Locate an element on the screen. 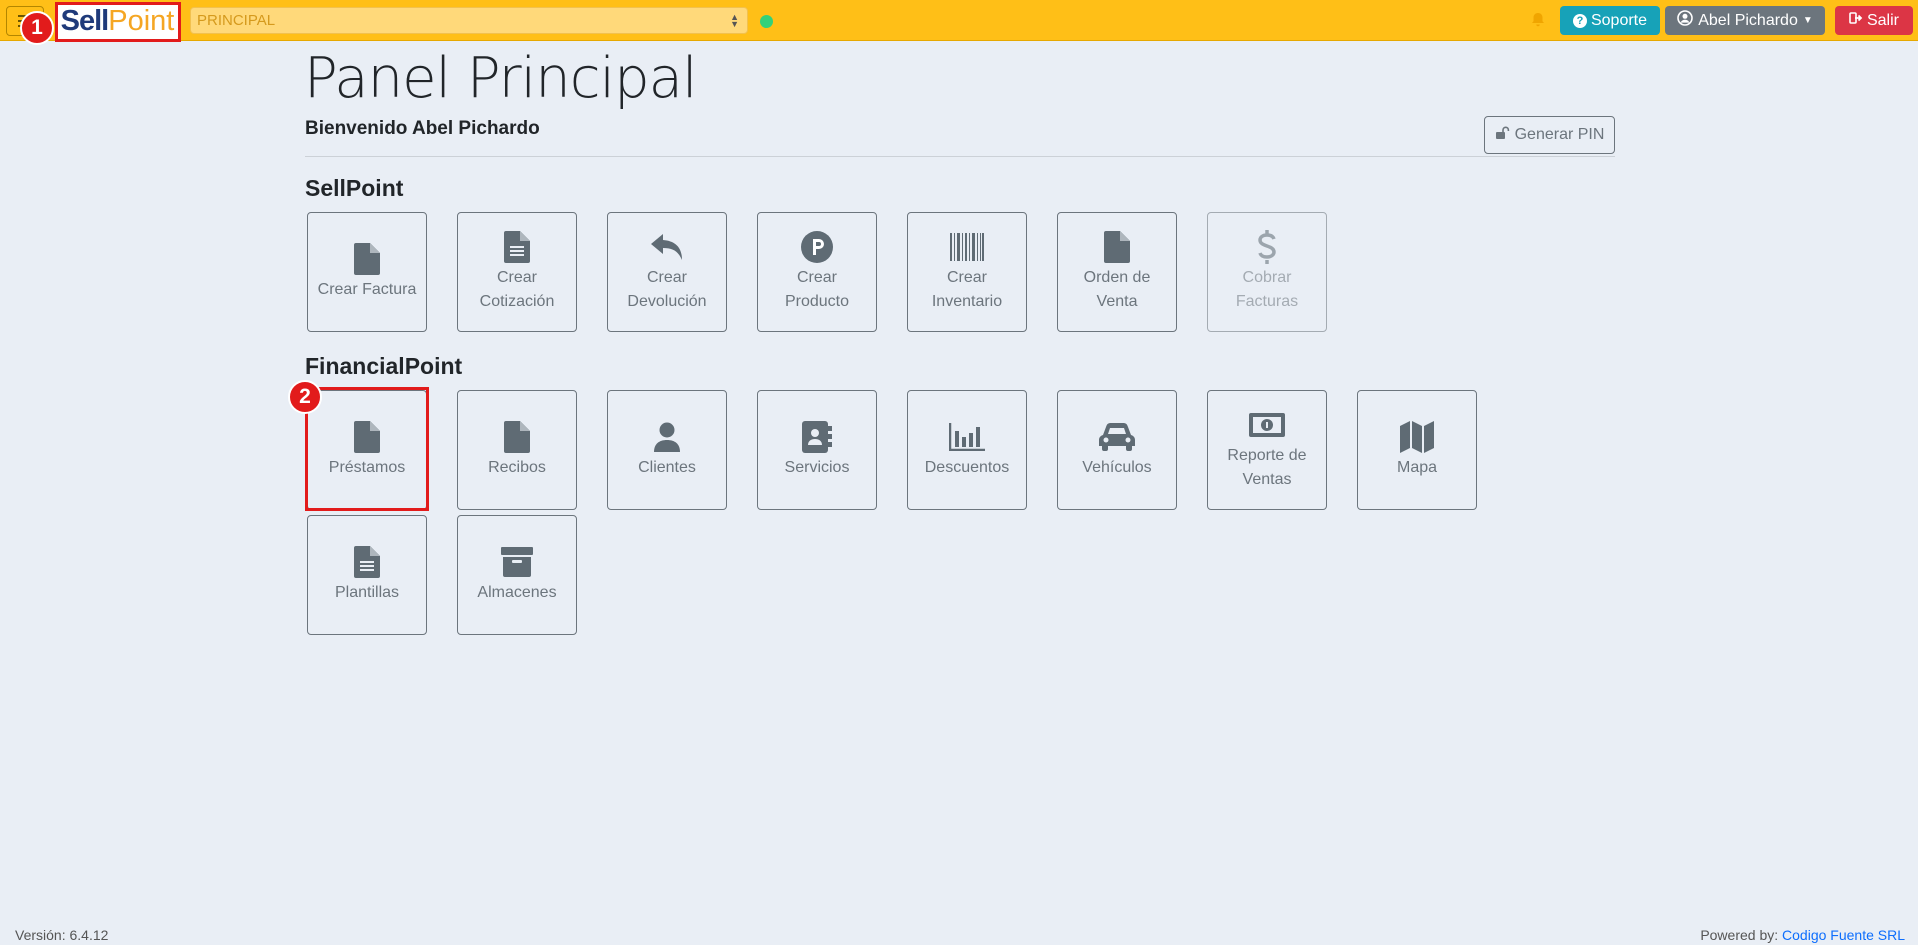  tile-crear-devolucion: Crear Devolución is located at coordinates (667, 272).